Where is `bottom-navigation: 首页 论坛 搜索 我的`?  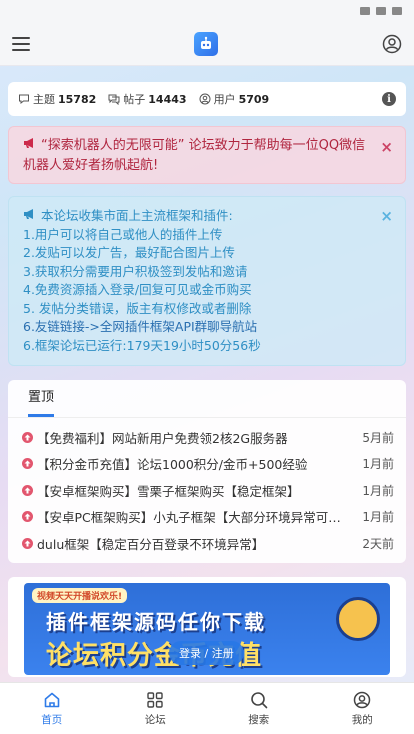
bottom-navigation: 首页 论坛 搜索 我的 is located at coordinates (207, 708).